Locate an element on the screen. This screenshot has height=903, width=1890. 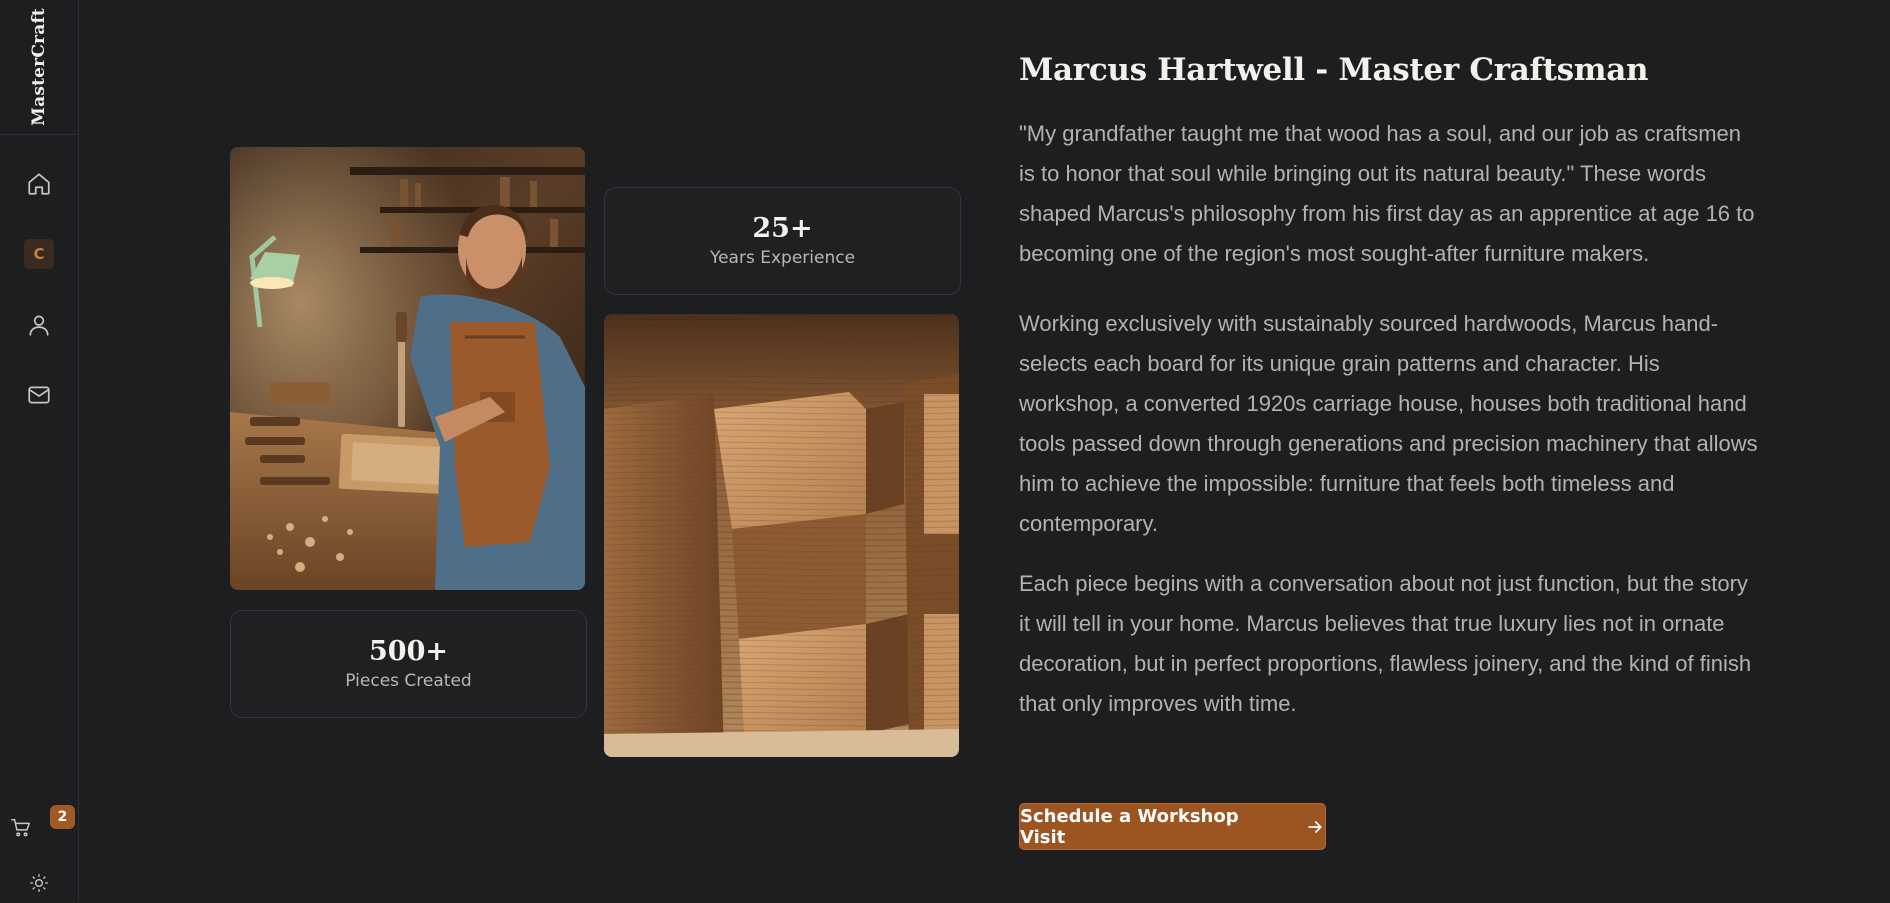
craftsmanship-icon: C is located at coordinates (39, 254).